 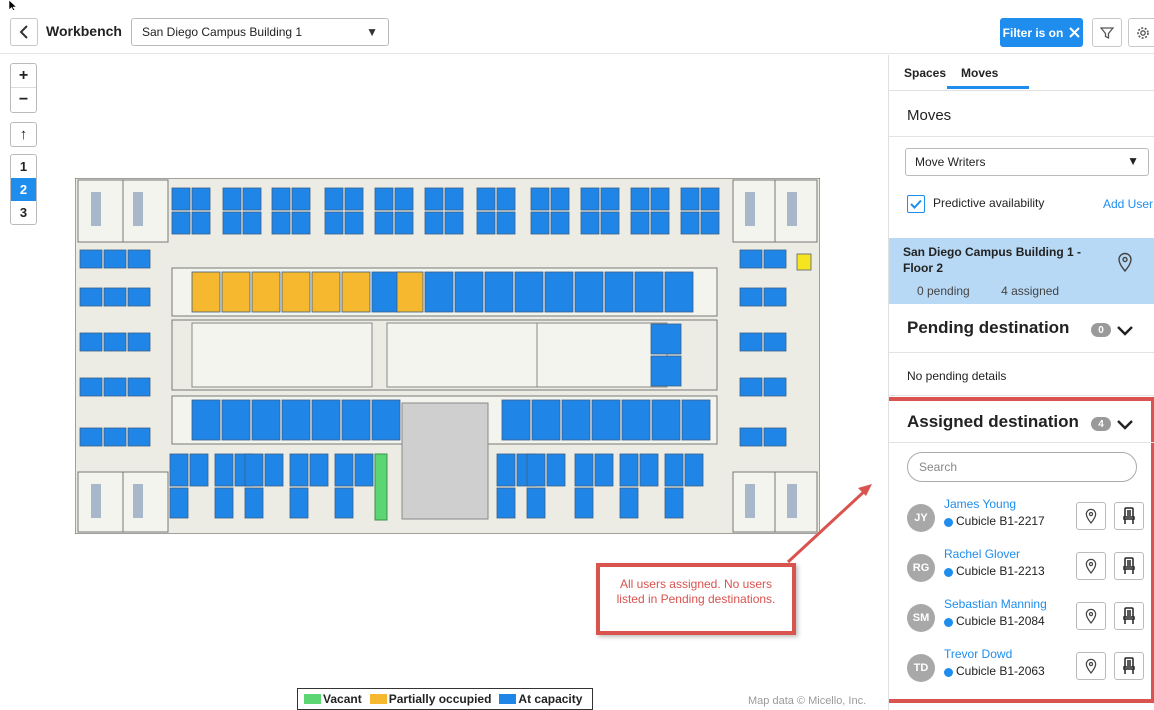 I want to click on zoom-out-button: −, so click(x=23, y=100).